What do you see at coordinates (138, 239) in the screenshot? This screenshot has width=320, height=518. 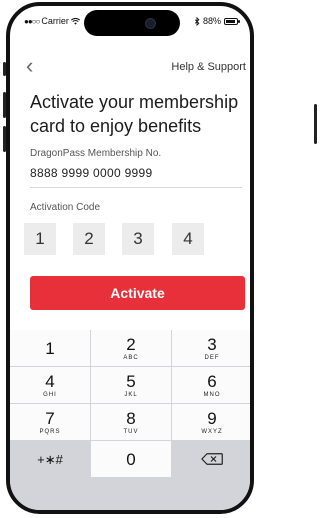 I see `activation-code-digit-3: 3` at bounding box center [138, 239].